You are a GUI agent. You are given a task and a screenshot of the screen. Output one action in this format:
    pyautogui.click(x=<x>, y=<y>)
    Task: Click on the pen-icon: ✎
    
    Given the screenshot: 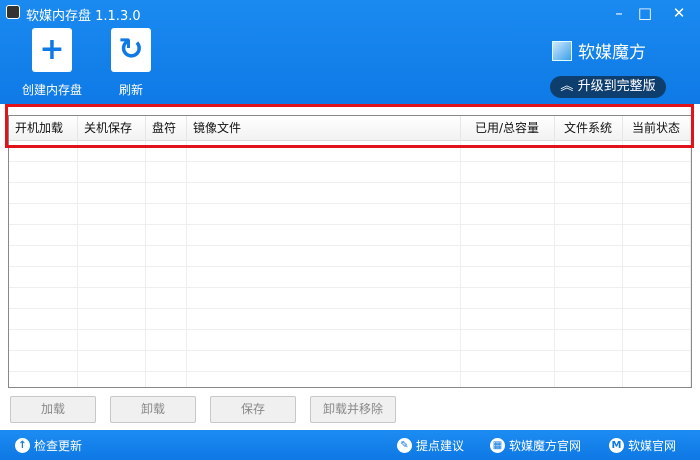 What is the action you would take?
    pyautogui.click(x=404, y=445)
    